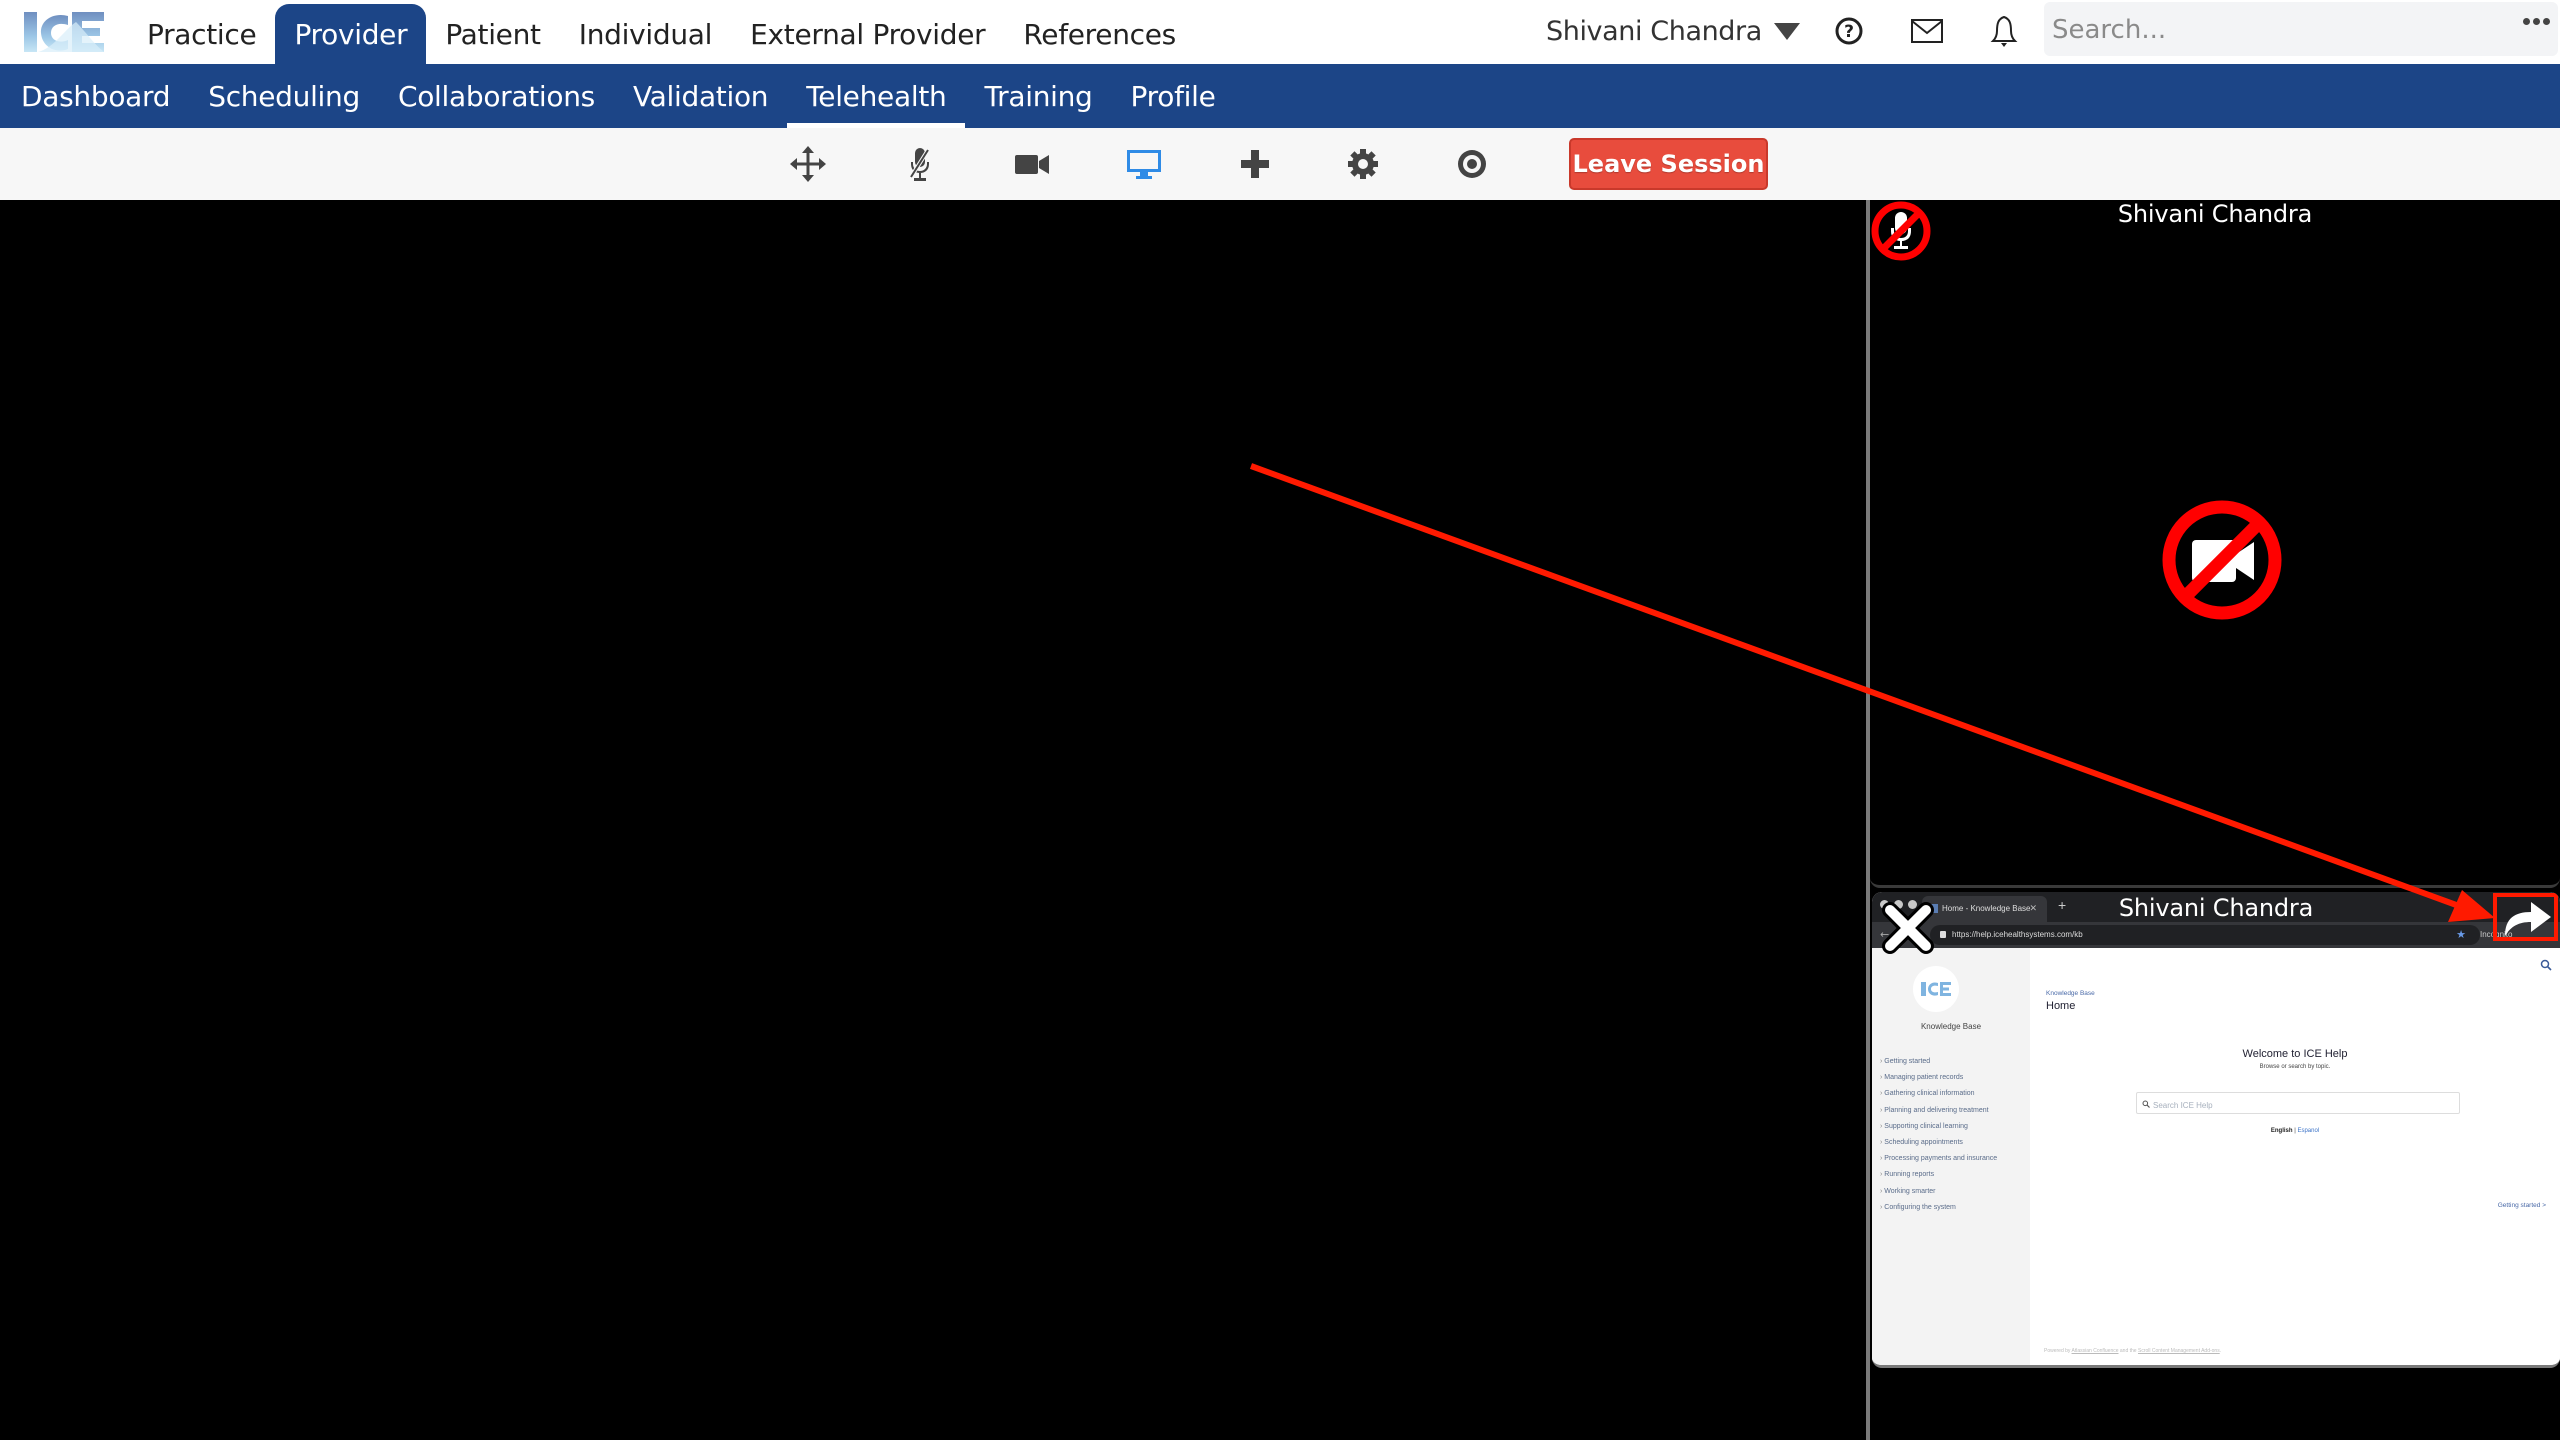 Image resolution: width=2560 pixels, height=1440 pixels. Describe the element at coordinates (1938, 1066) in the screenshot. I see `kb-topic-item: Getting started` at that location.